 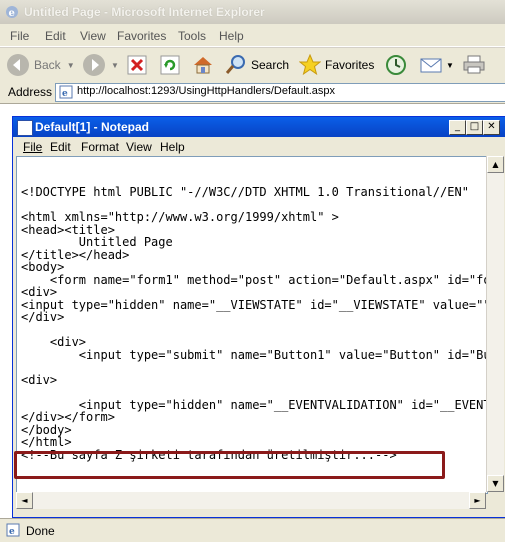 I want to click on stop-button, so click(x=137, y=65).